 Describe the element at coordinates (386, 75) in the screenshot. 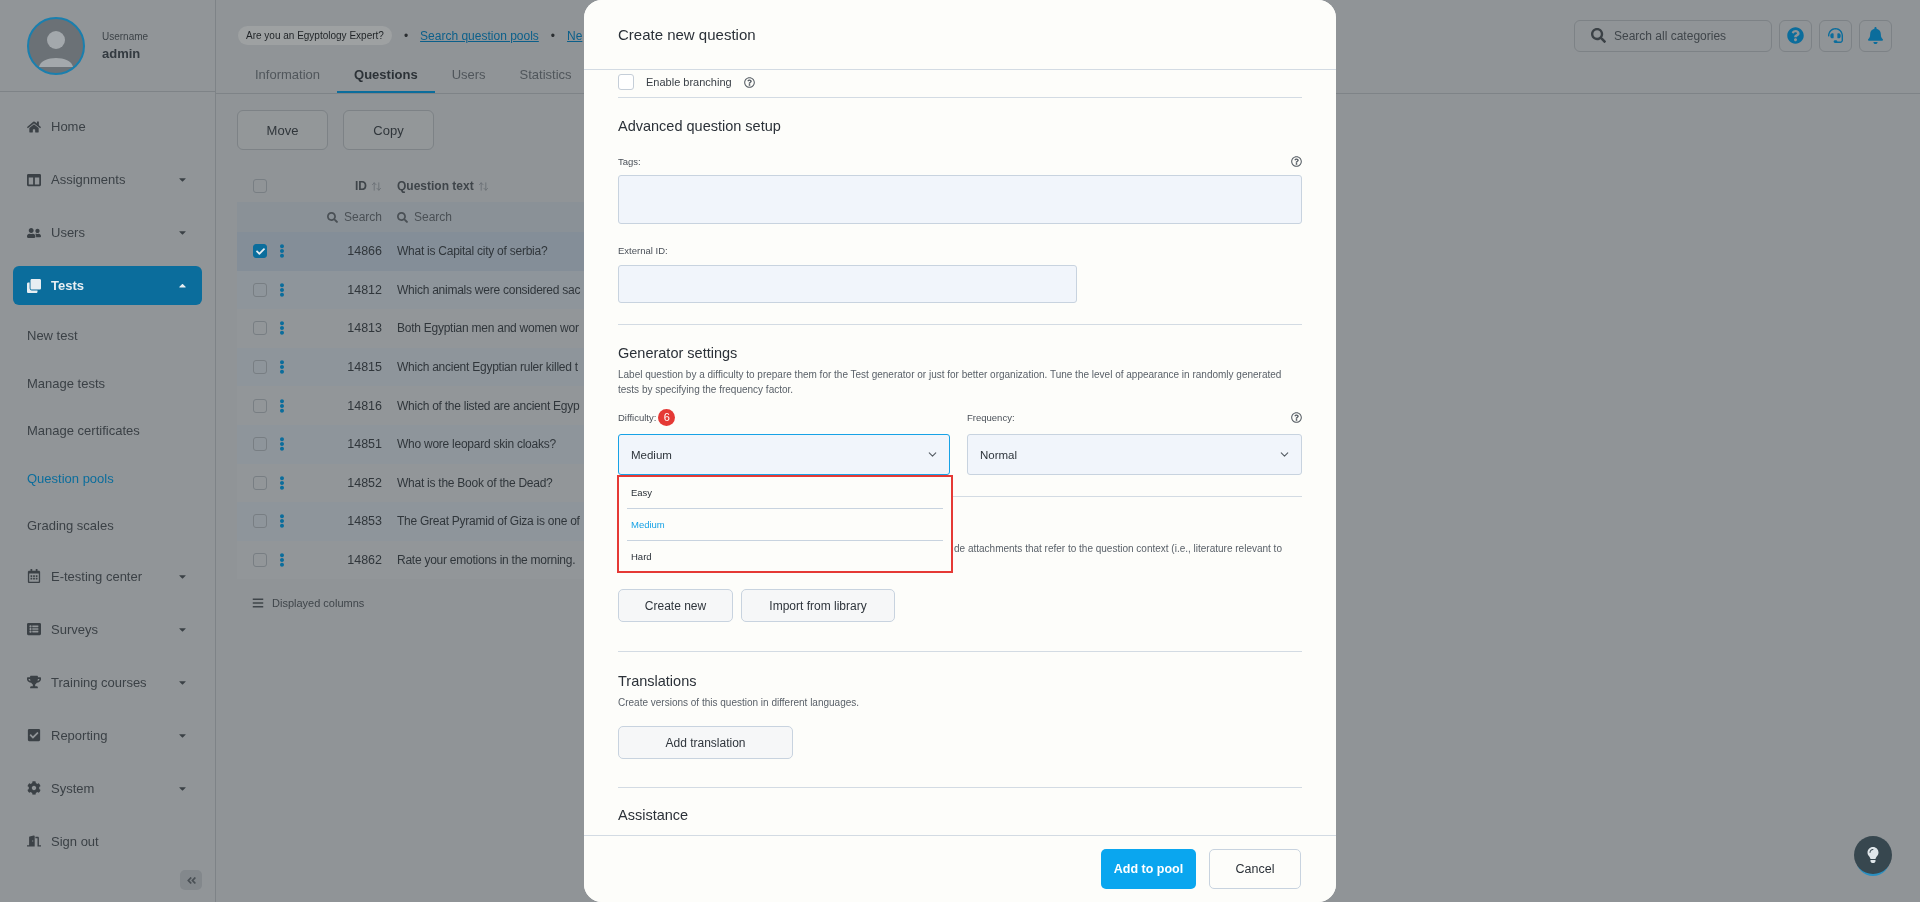

I see `tab: Questions` at that location.